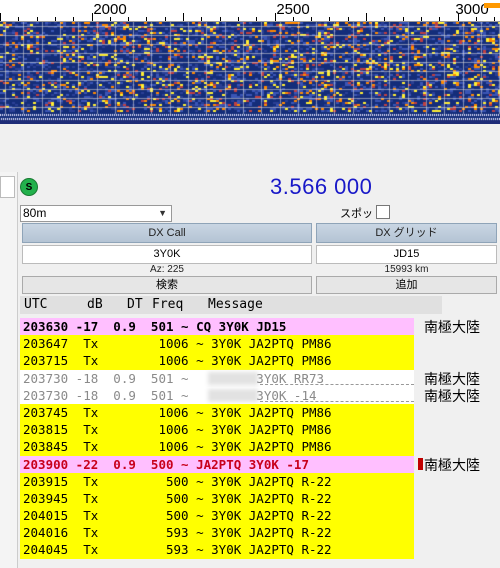  I want to click on frequency-scale: 2000 2500 3000, so click(250, 11).